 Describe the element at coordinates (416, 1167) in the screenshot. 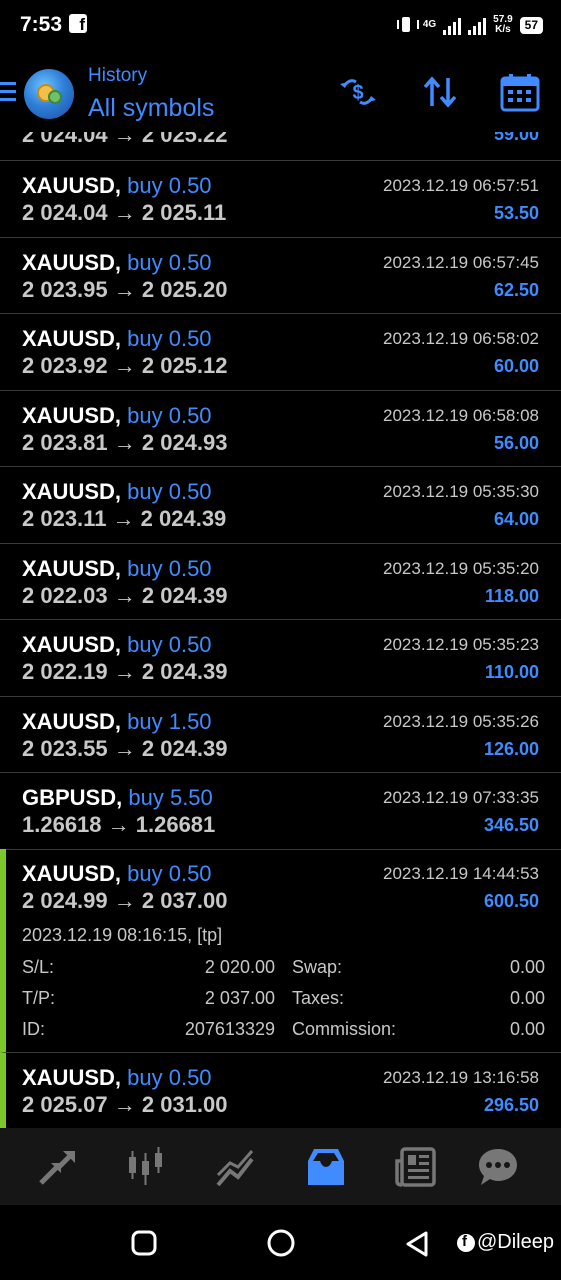

I see `news-icon` at that location.